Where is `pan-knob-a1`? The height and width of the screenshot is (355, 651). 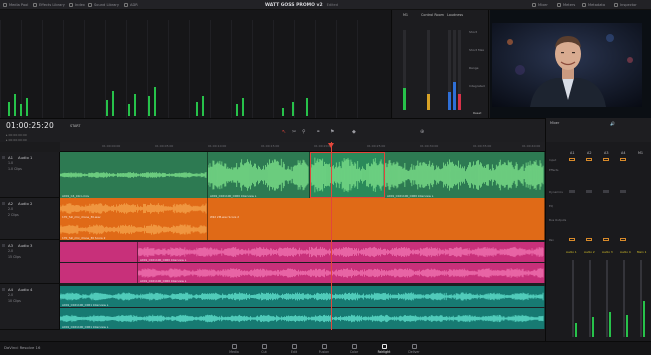
pan-knob-a1 is located at coordinates (572, 239).